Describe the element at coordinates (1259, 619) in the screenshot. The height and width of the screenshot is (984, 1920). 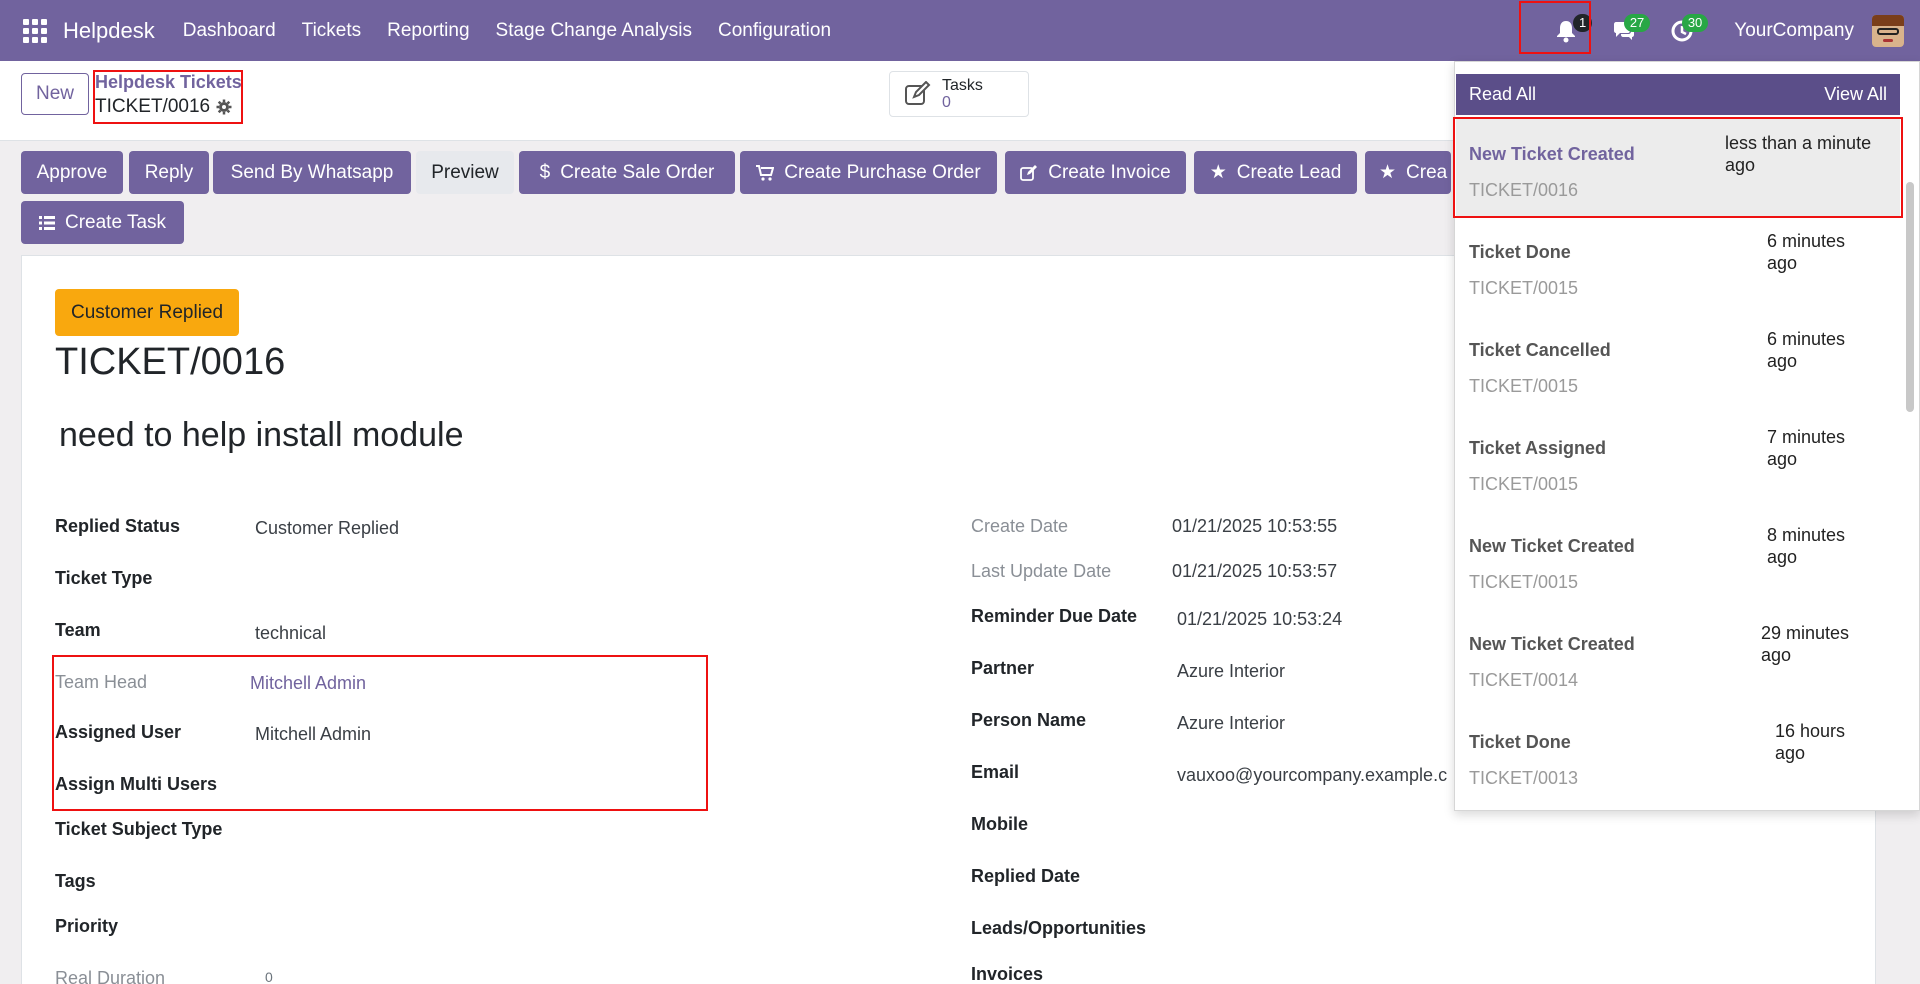
I see `value-reminder-due-date: 01/21/2025 10:53:24` at that location.